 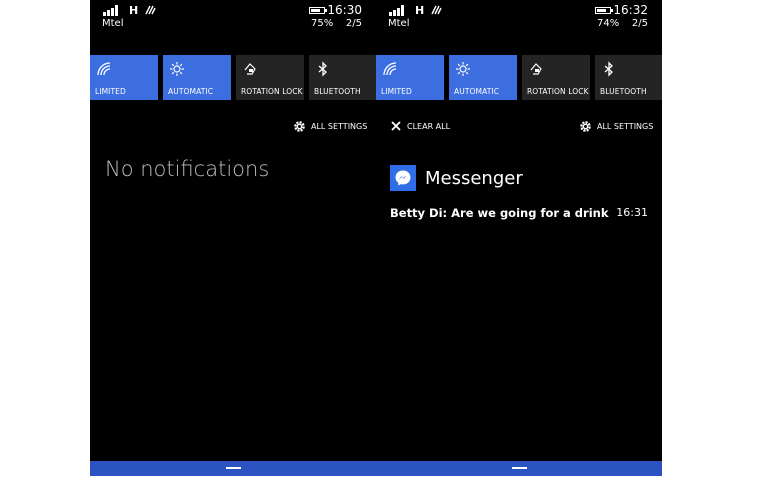 What do you see at coordinates (396, 126) in the screenshot?
I see `close-icon` at bounding box center [396, 126].